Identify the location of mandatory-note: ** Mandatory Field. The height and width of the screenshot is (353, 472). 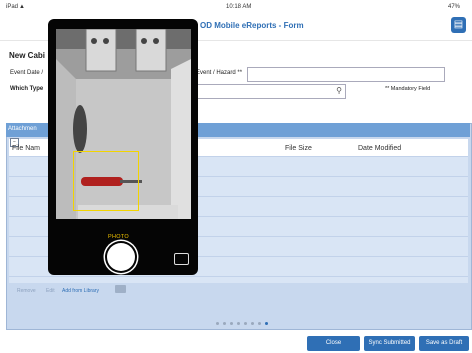
(408, 89).